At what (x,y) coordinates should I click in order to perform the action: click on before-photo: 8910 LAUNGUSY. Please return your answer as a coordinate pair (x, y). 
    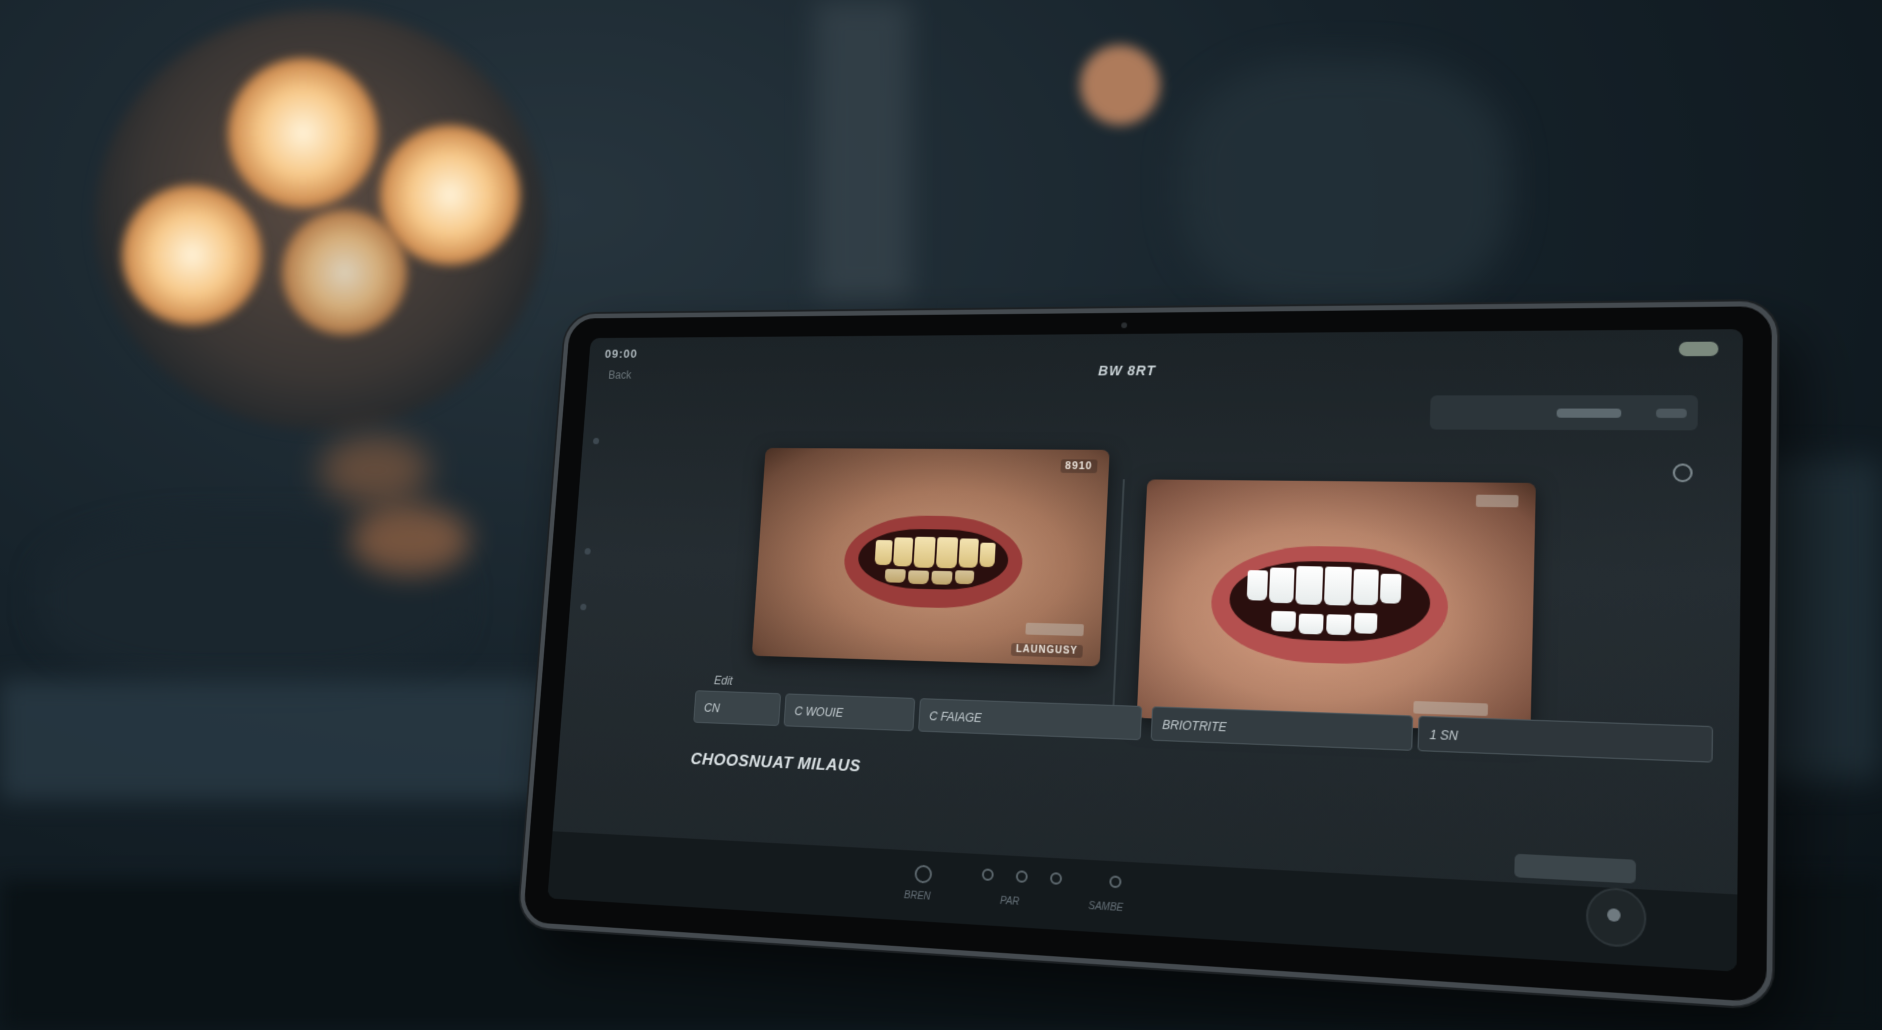
    Looking at the image, I should click on (930, 557).